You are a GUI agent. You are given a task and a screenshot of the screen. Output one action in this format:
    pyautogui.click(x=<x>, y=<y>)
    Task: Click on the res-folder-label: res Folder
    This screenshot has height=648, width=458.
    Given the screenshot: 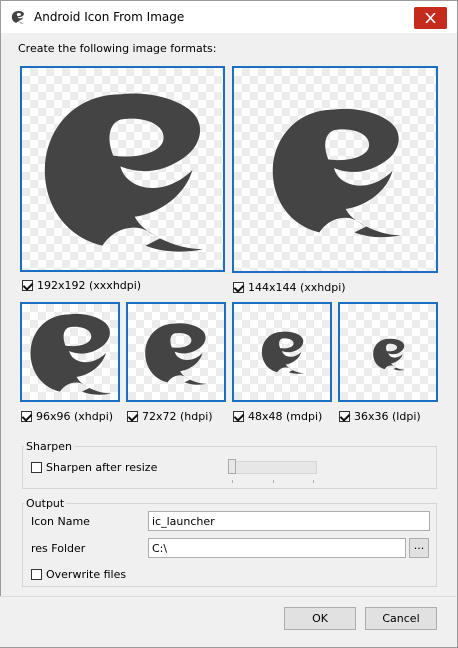 What is the action you would take?
    pyautogui.click(x=58, y=548)
    